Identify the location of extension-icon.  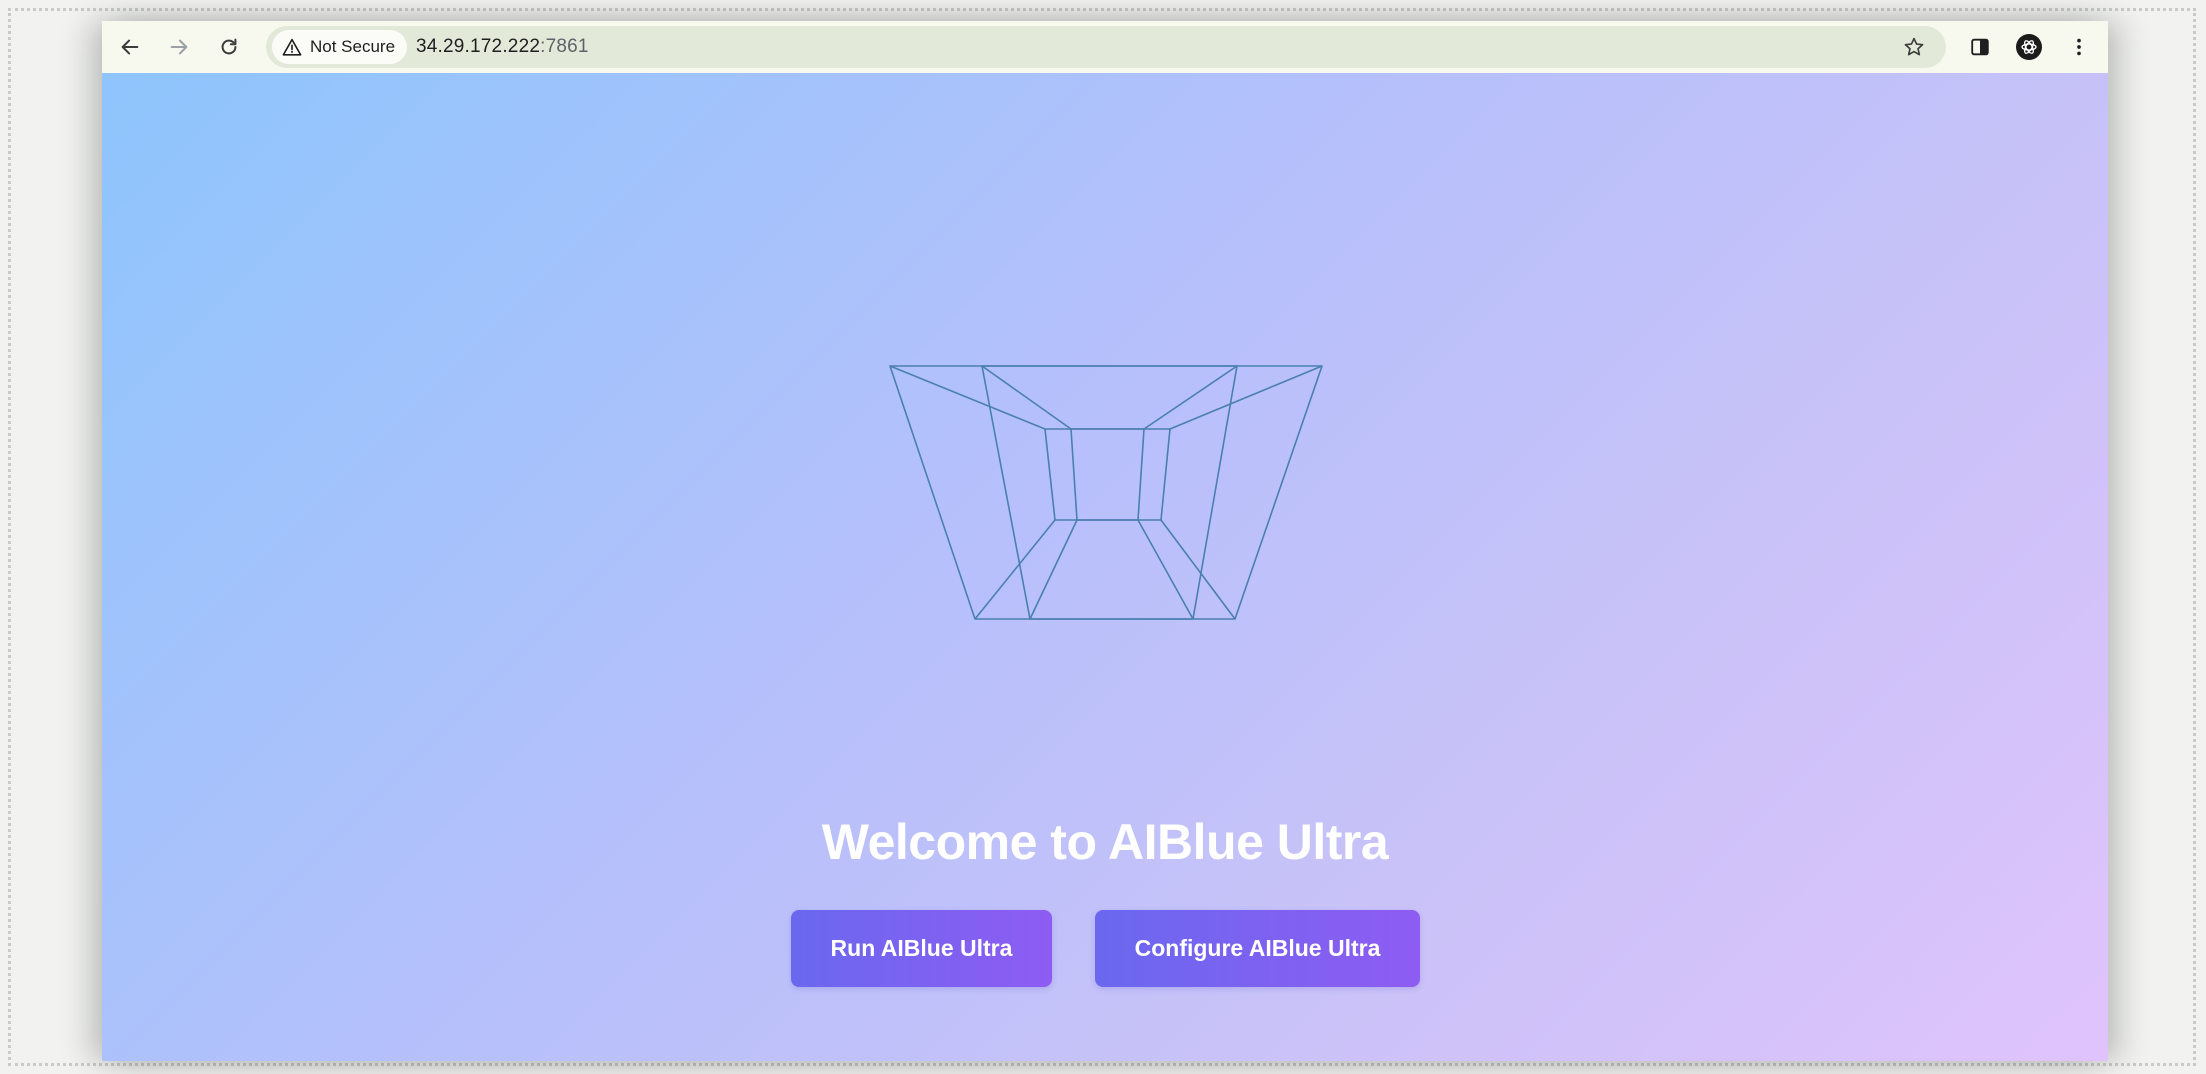
(2029, 47).